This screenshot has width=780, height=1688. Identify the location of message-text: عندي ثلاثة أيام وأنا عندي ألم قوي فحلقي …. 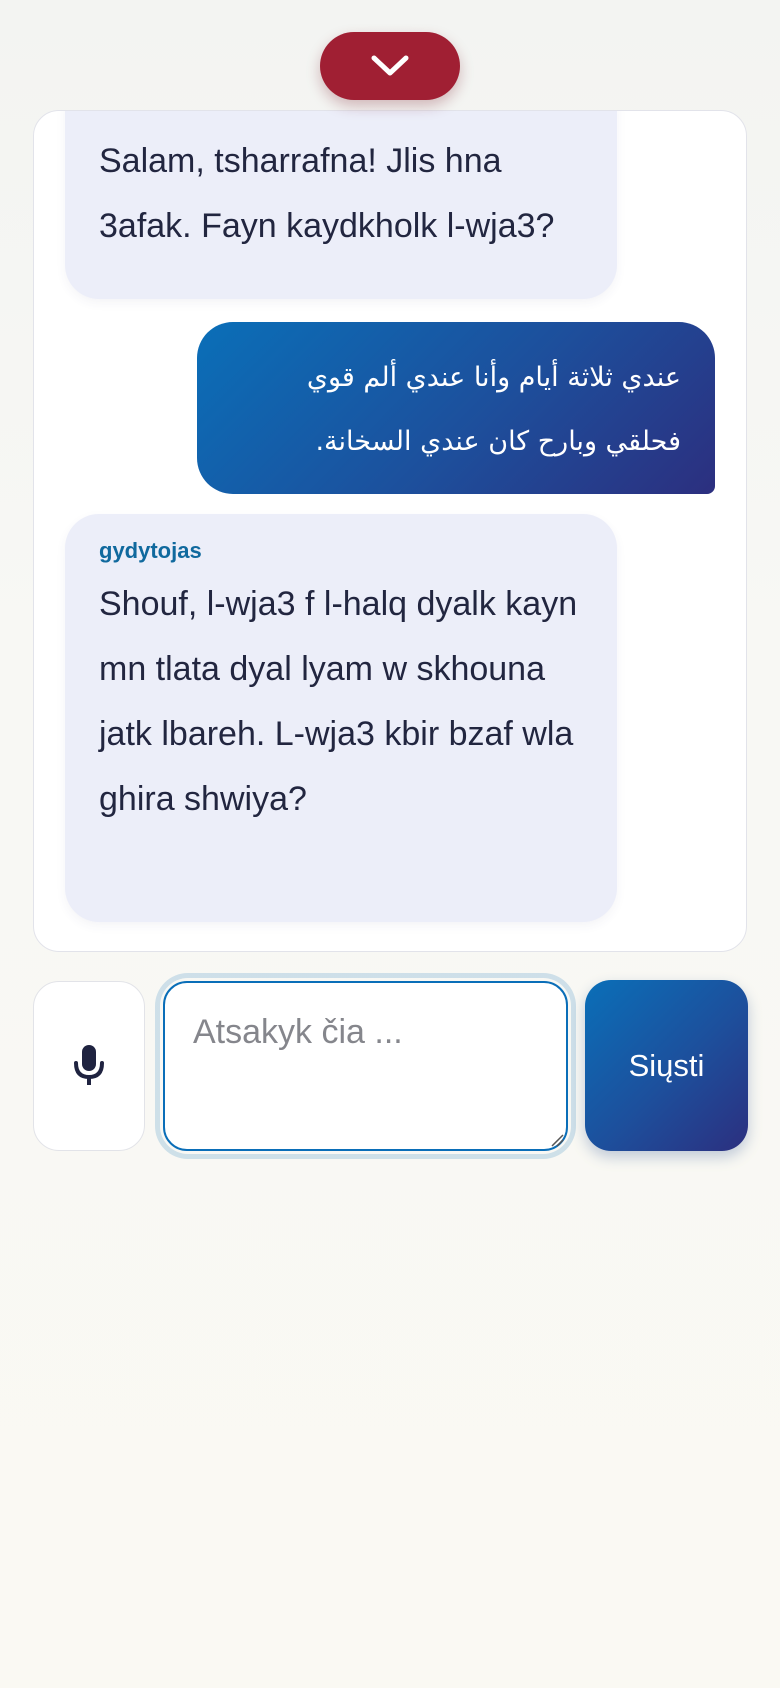
(493, 409).